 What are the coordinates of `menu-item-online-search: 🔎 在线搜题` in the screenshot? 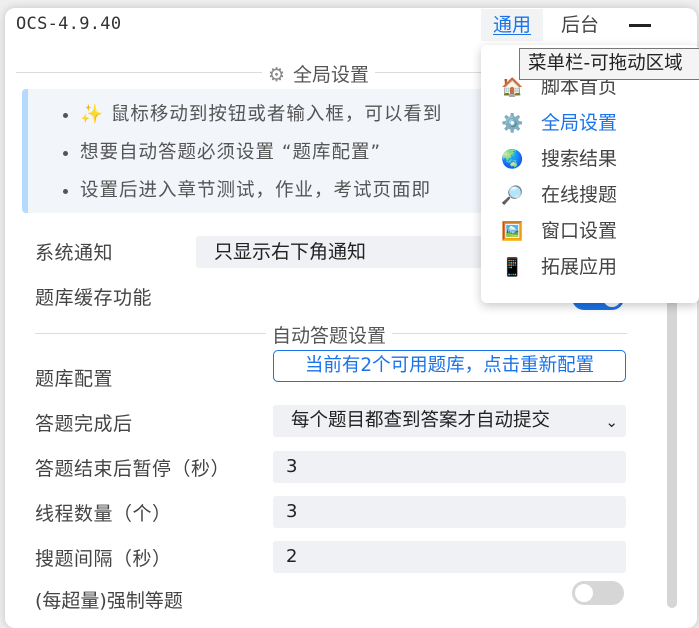 It's located at (559, 195).